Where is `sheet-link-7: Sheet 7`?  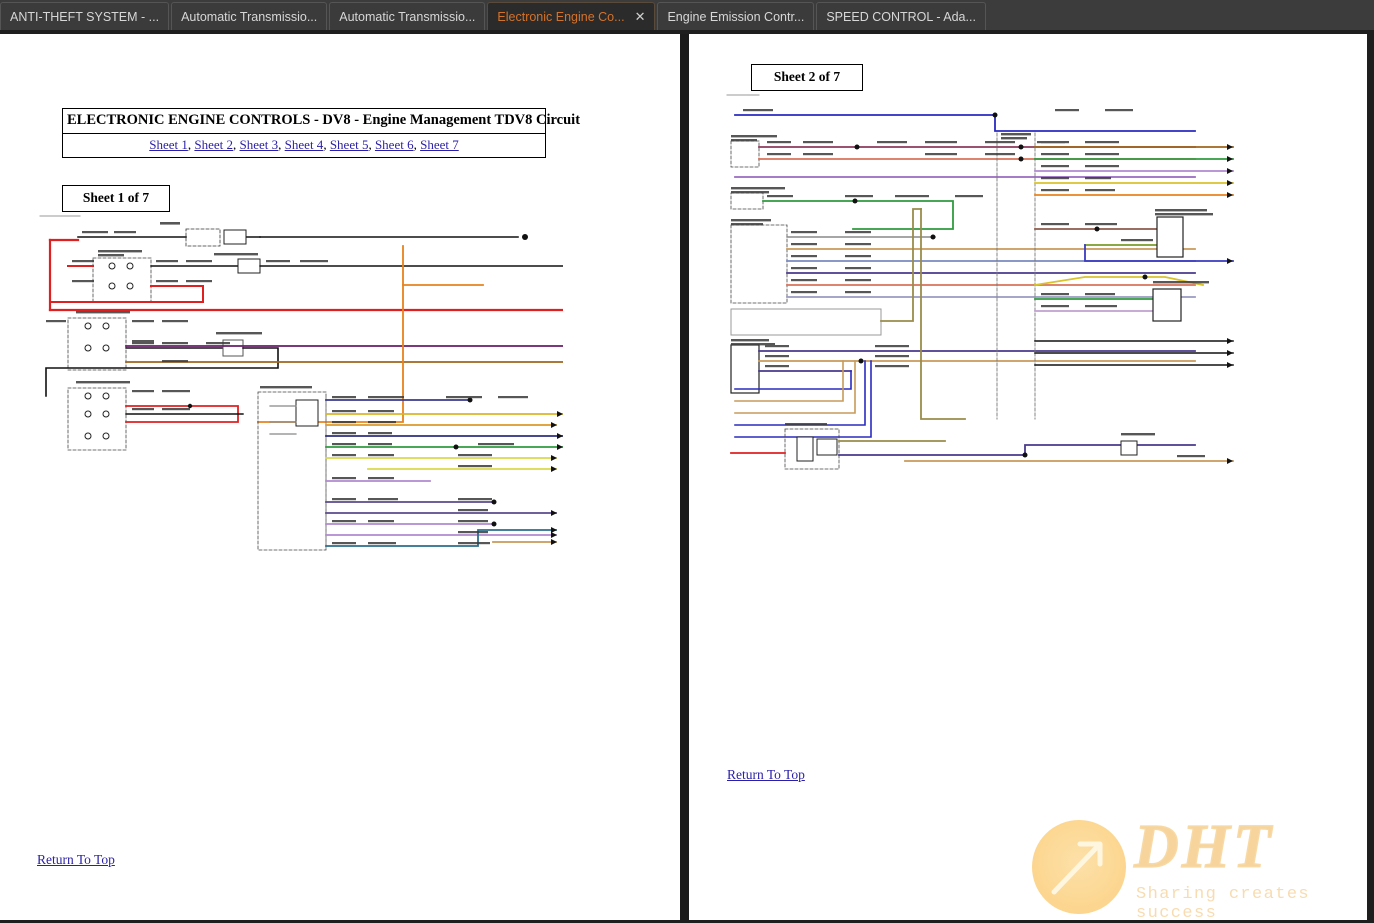 sheet-link-7: Sheet 7 is located at coordinates (439, 144).